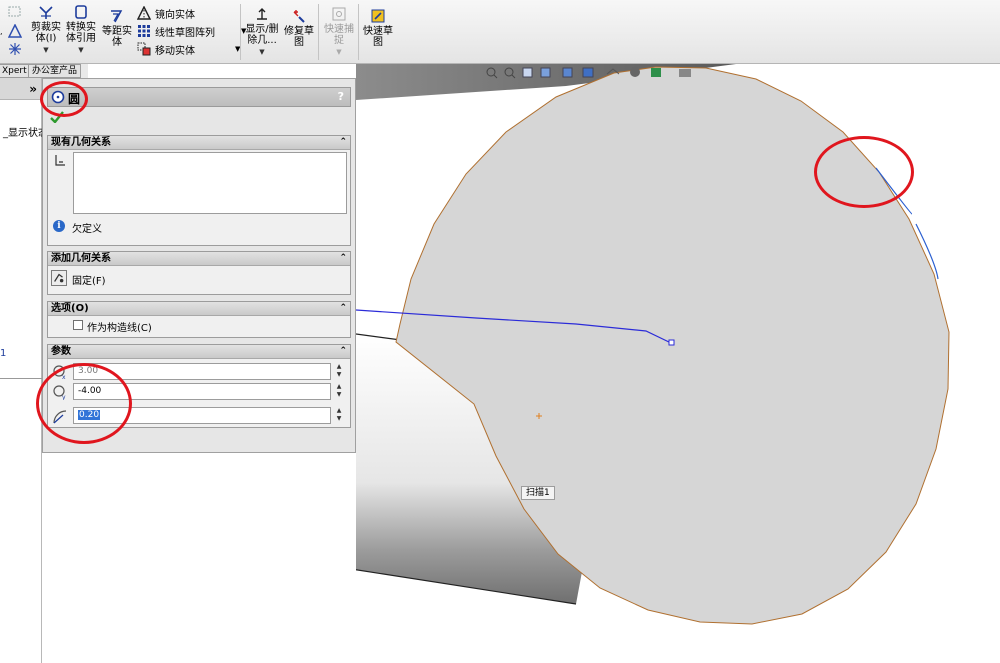 The width and height of the screenshot is (1000, 663). Describe the element at coordinates (262, 14) in the screenshot. I see `show-relations-icon` at that location.